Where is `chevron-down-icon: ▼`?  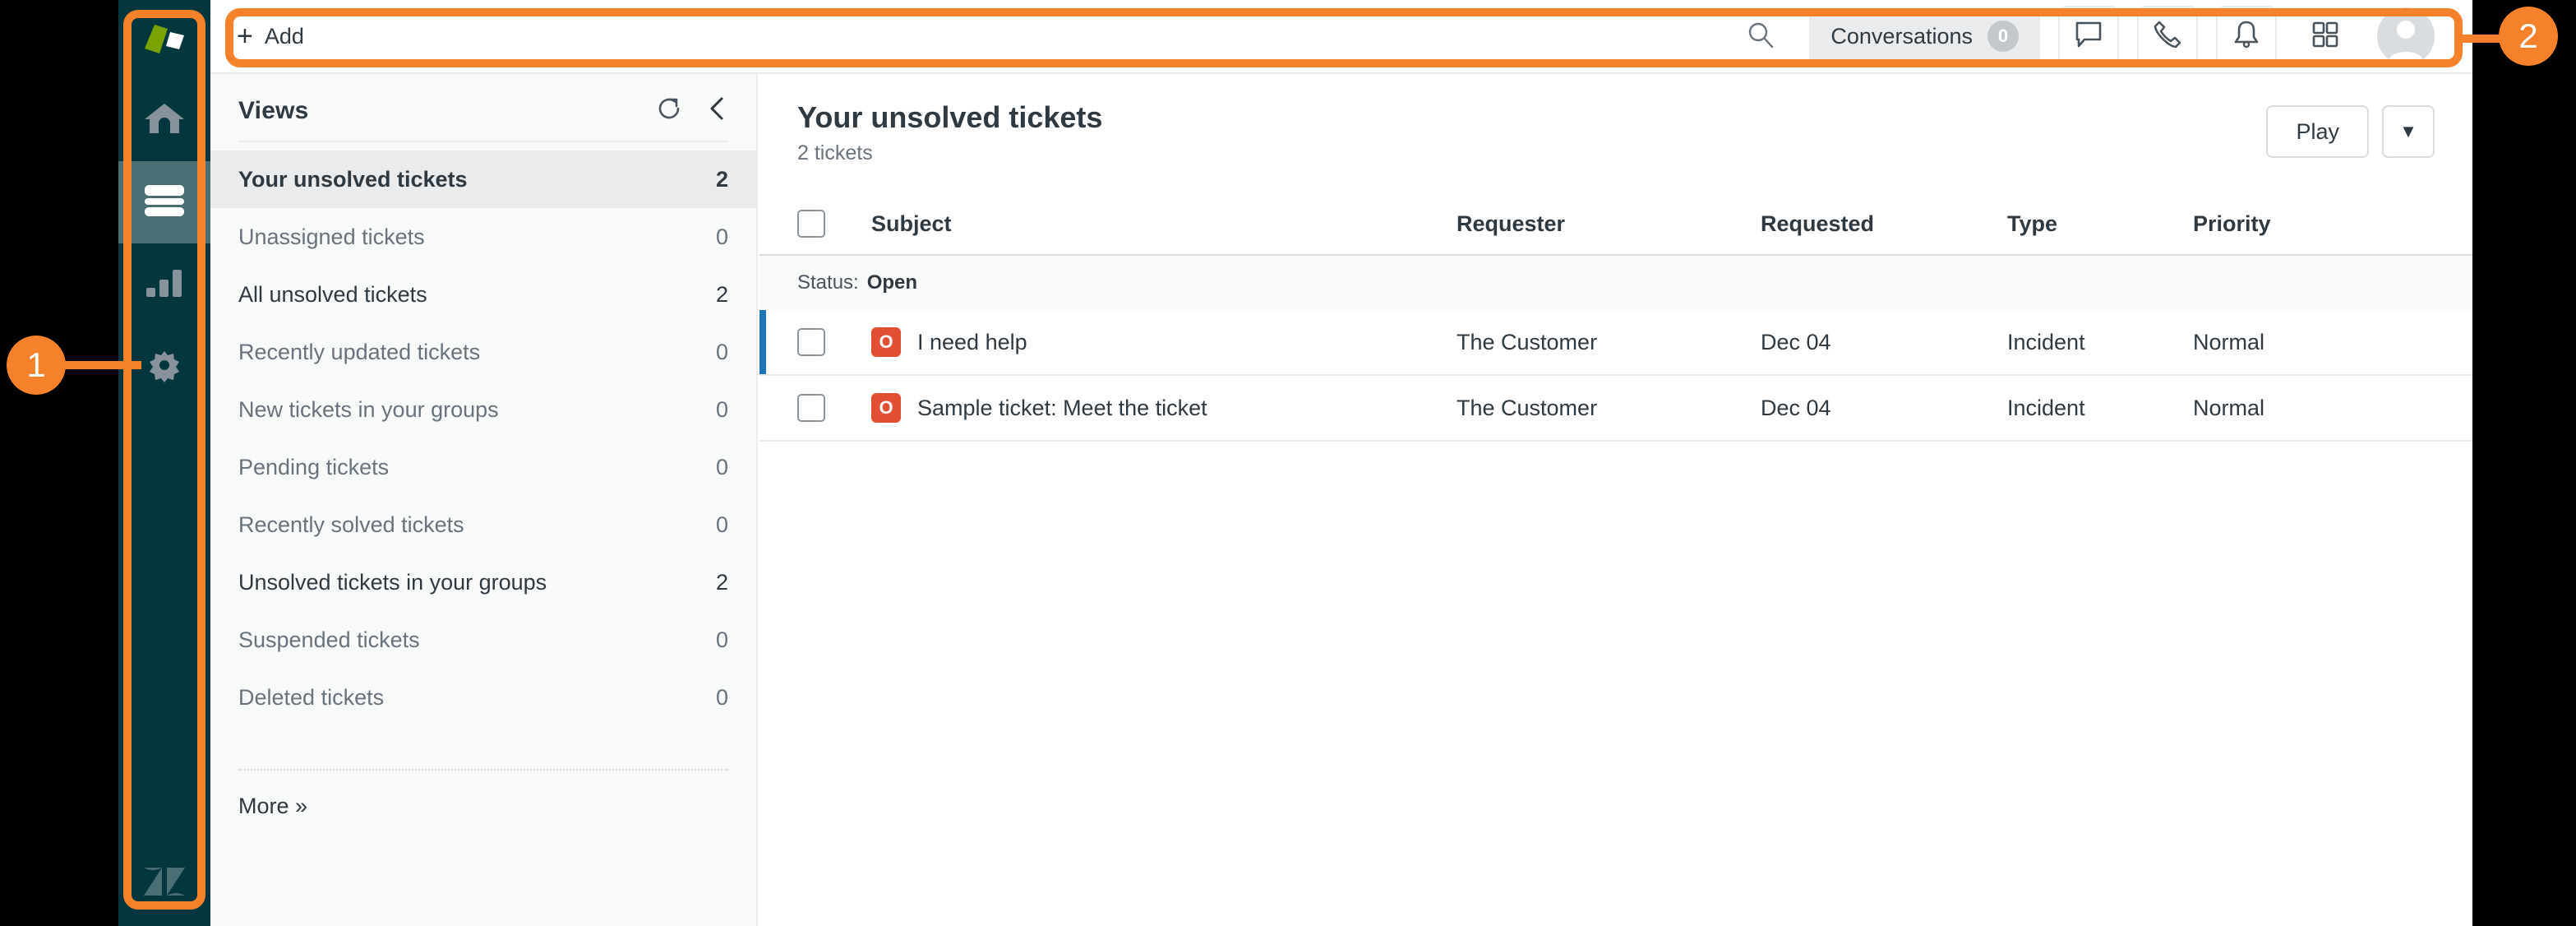
chevron-down-icon: ▼ is located at coordinates (2408, 131).